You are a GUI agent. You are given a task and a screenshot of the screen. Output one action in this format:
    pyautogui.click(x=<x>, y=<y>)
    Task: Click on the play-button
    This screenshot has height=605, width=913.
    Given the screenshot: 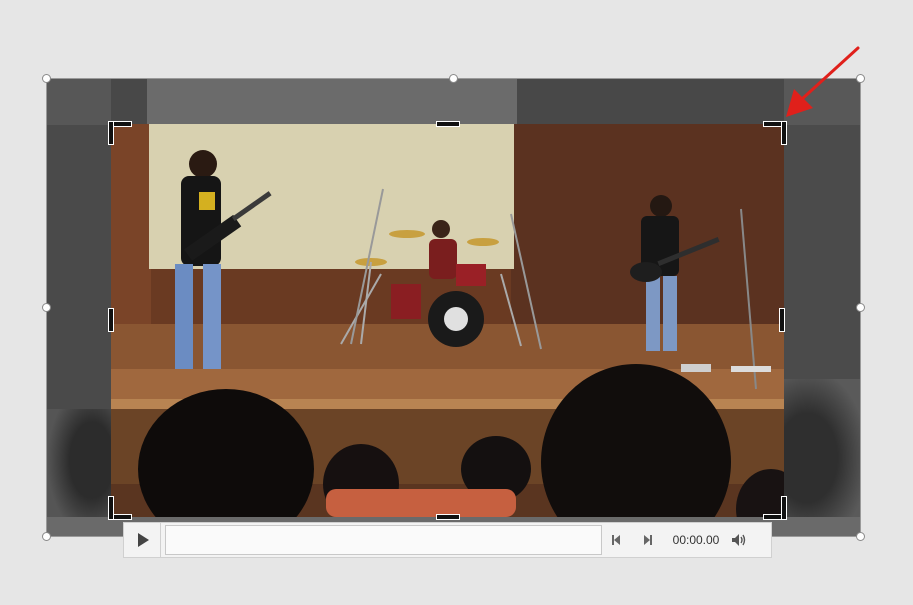 What is the action you would take?
    pyautogui.click(x=142, y=540)
    